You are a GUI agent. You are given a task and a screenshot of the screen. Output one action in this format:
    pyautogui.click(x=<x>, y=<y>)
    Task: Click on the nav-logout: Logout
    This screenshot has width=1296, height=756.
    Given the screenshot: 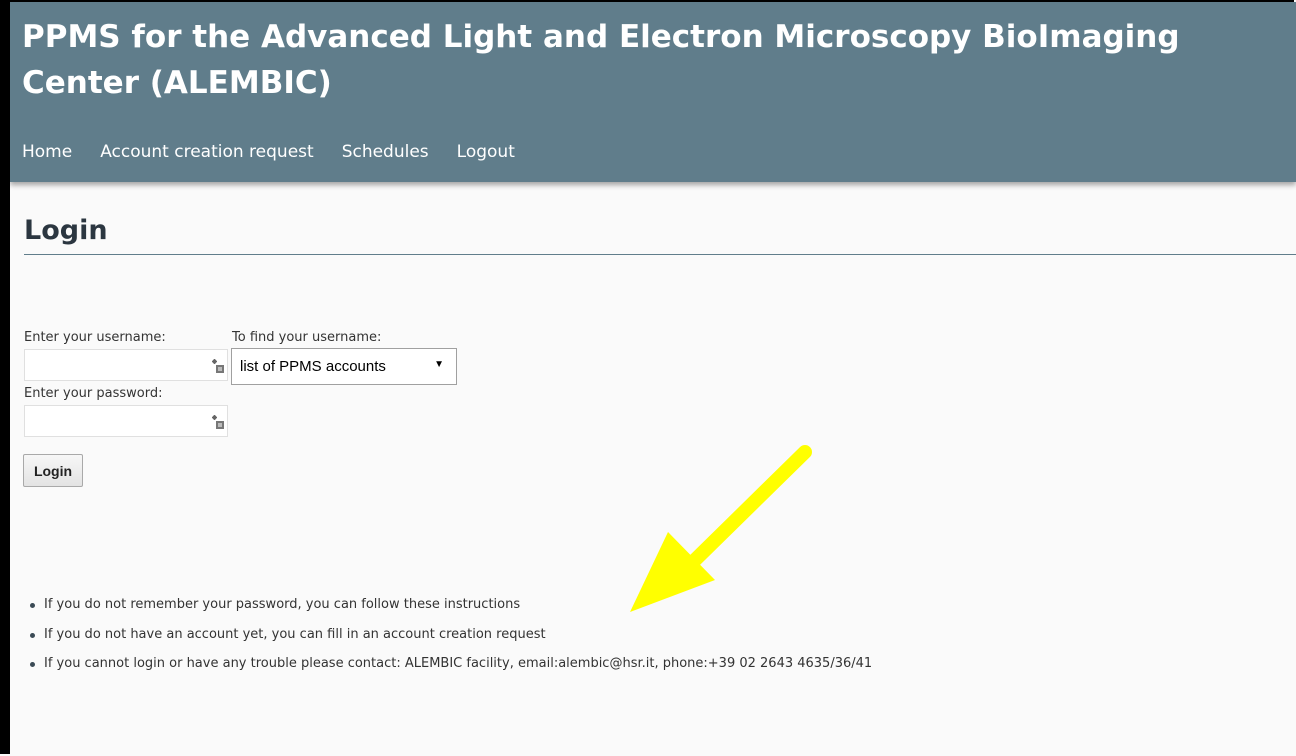 What is the action you would take?
    pyautogui.click(x=486, y=152)
    